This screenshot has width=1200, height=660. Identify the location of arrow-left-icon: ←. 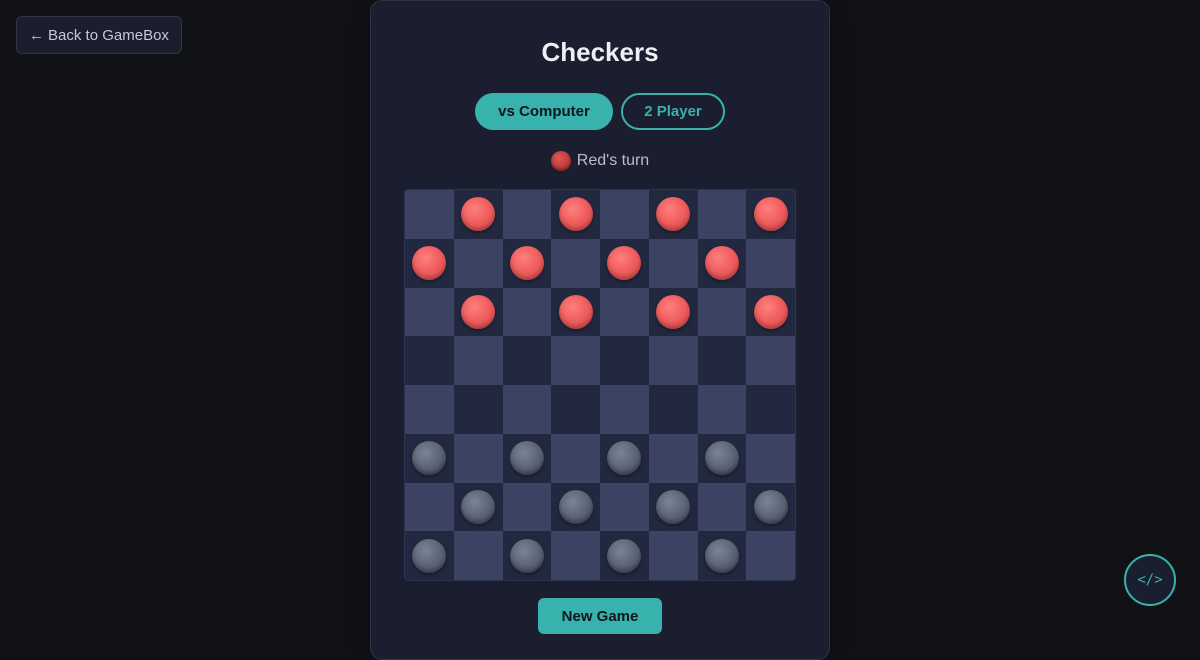
(37, 35).